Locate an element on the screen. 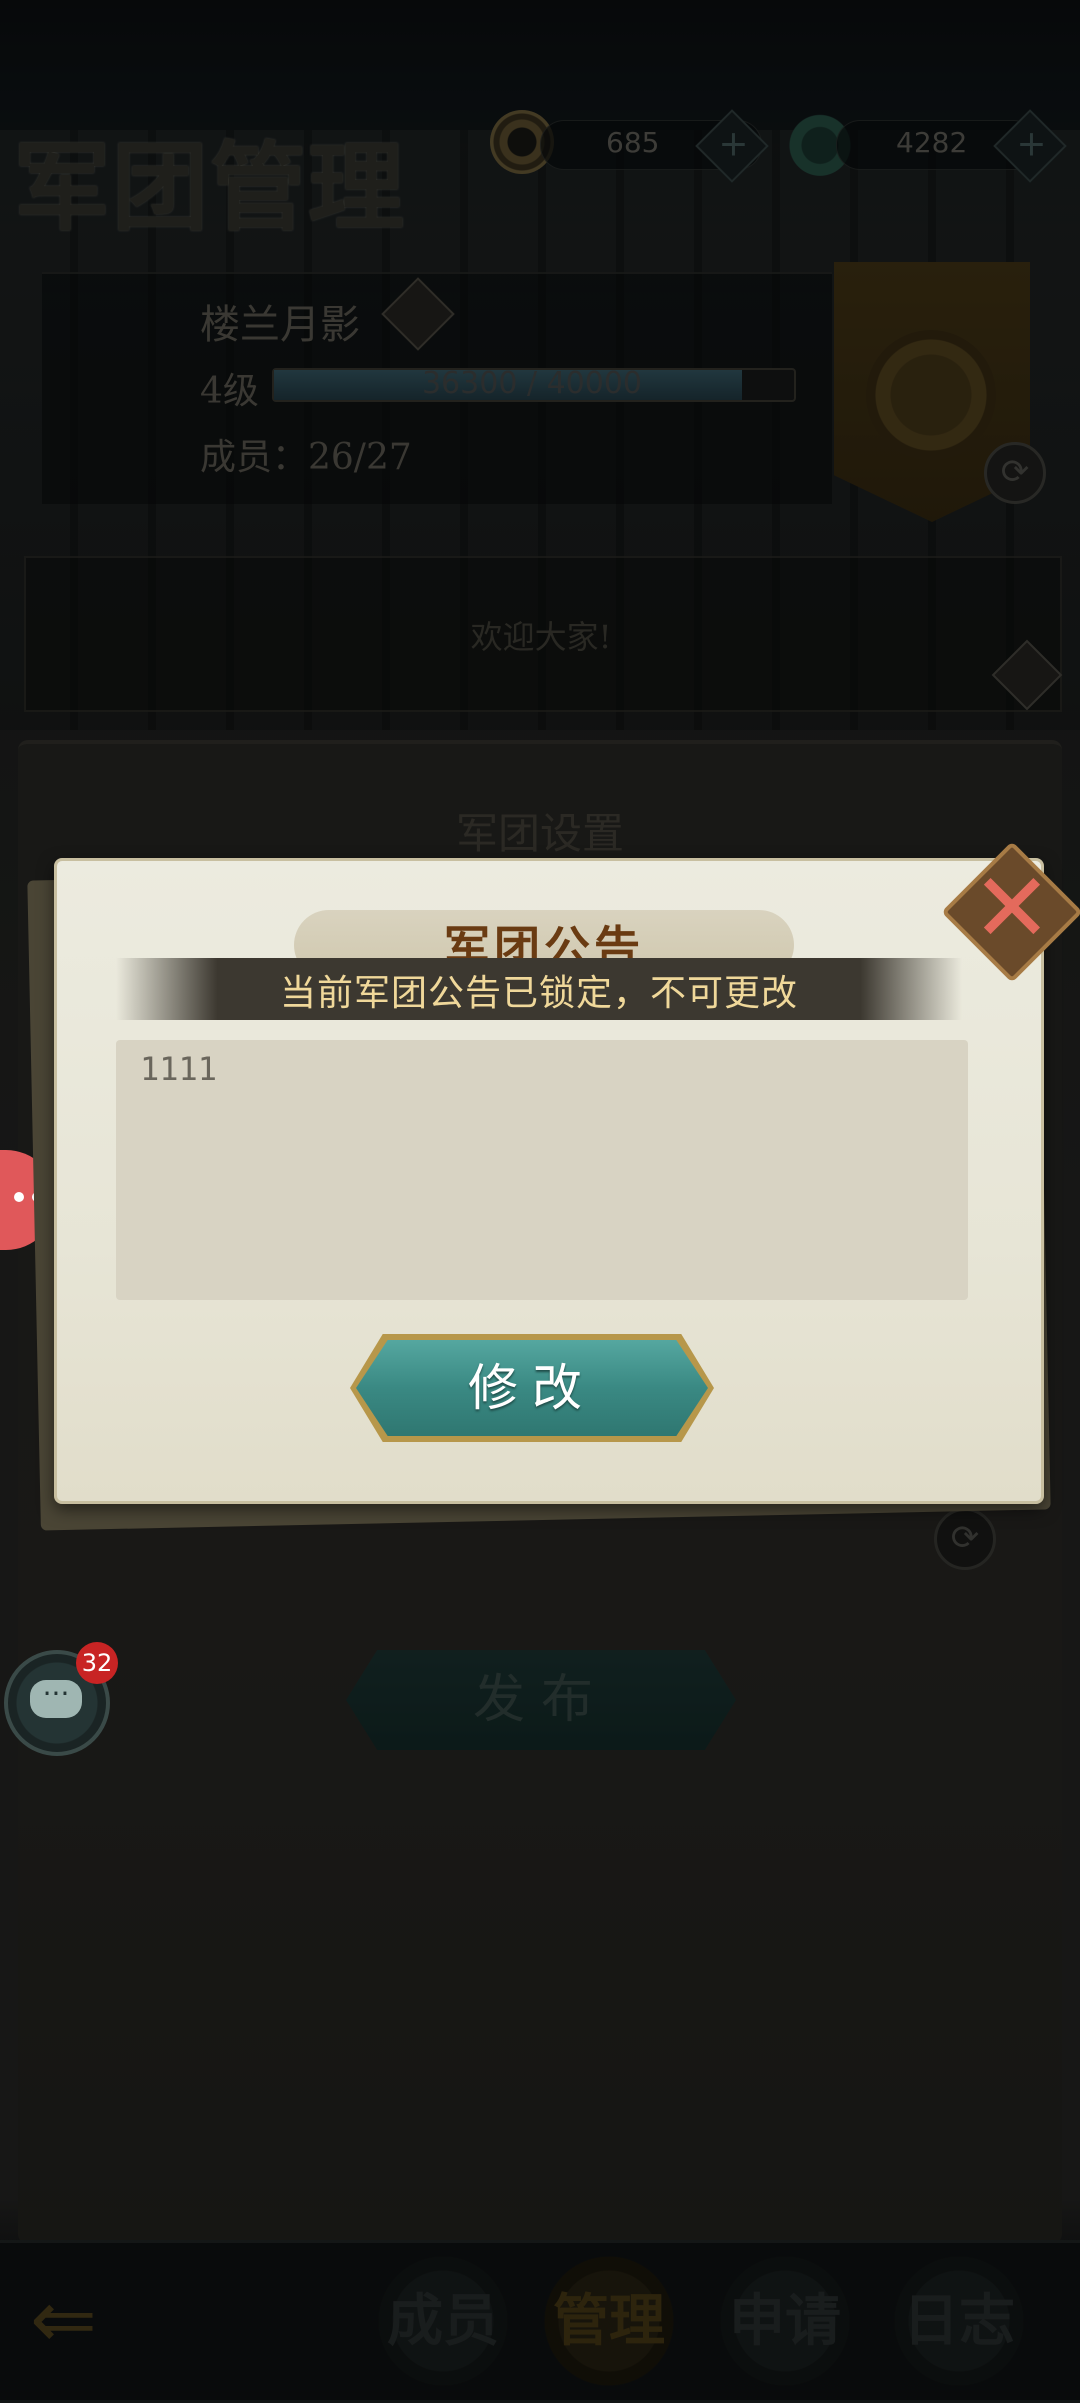 The height and width of the screenshot is (2403, 1080). close-icon: ✕ is located at coordinates (1012, 908).